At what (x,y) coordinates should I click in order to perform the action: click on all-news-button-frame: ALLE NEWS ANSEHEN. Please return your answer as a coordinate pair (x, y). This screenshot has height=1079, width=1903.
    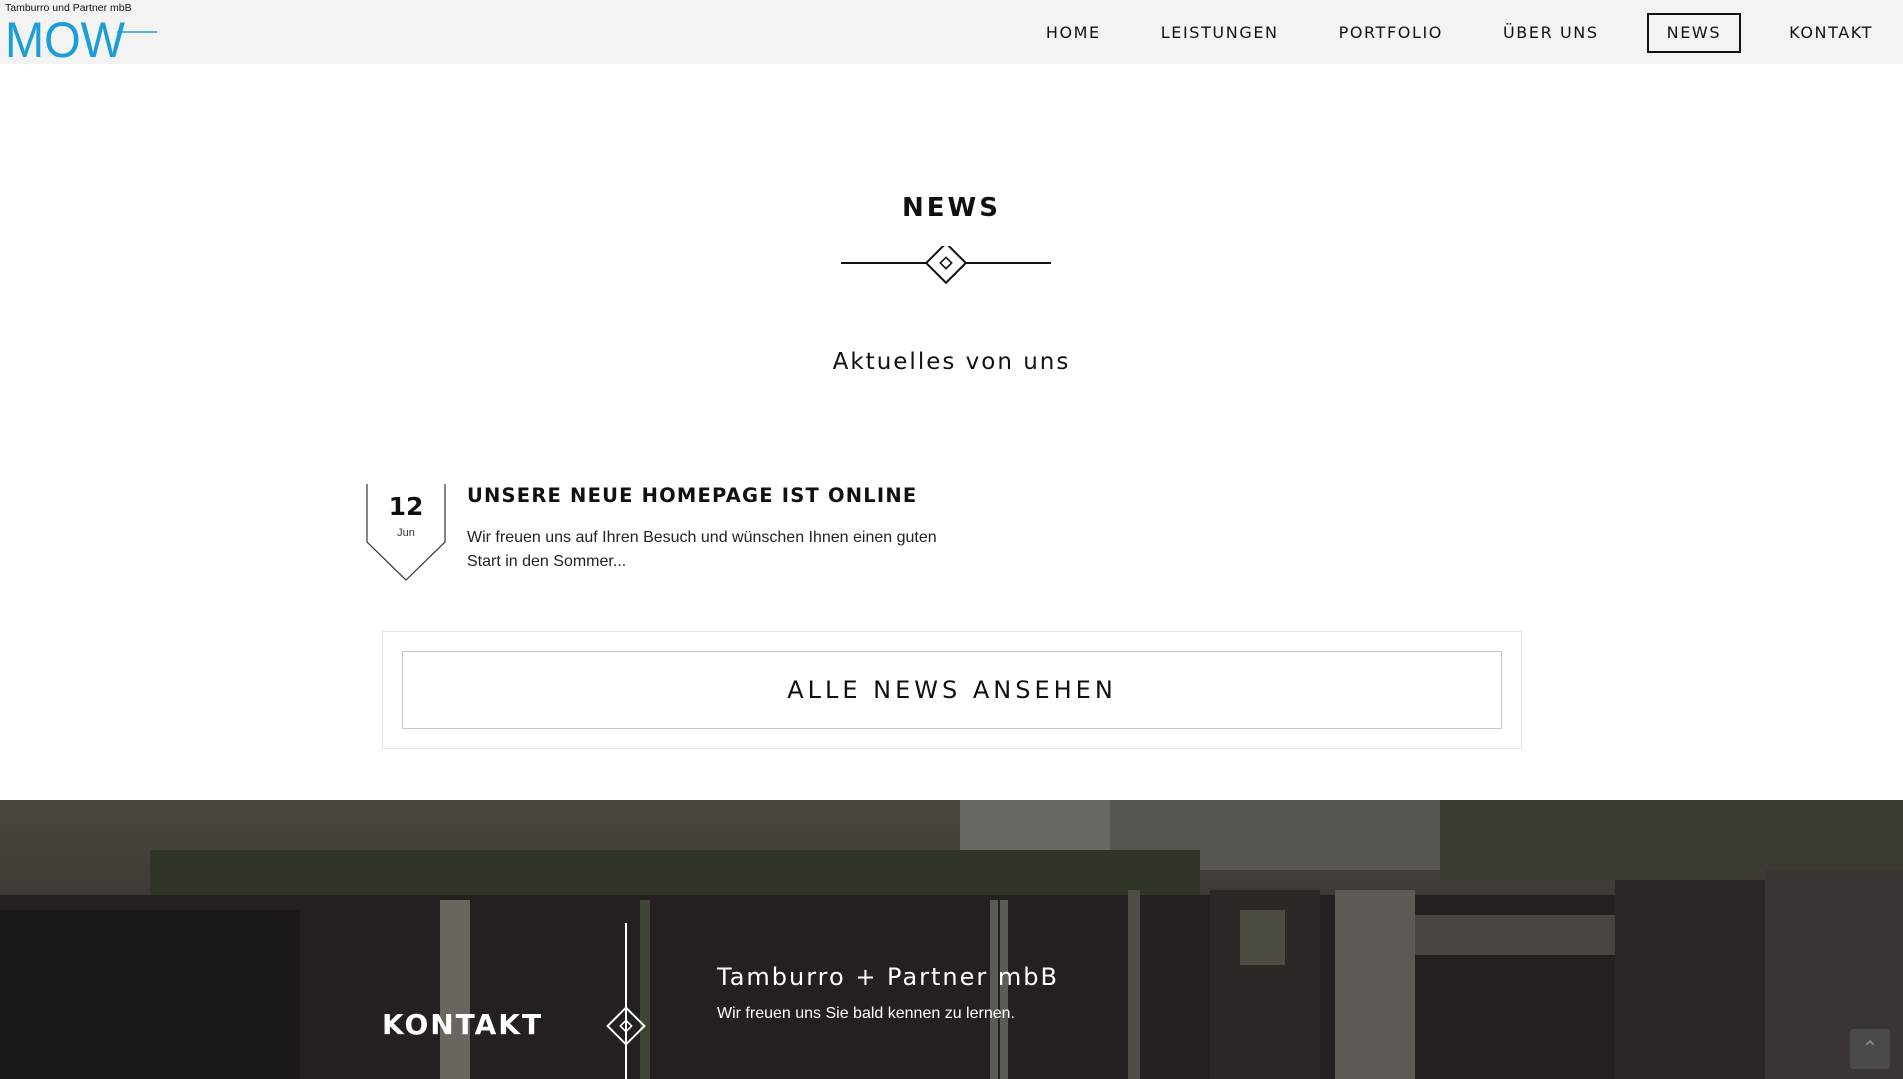
    Looking at the image, I should click on (952, 690).